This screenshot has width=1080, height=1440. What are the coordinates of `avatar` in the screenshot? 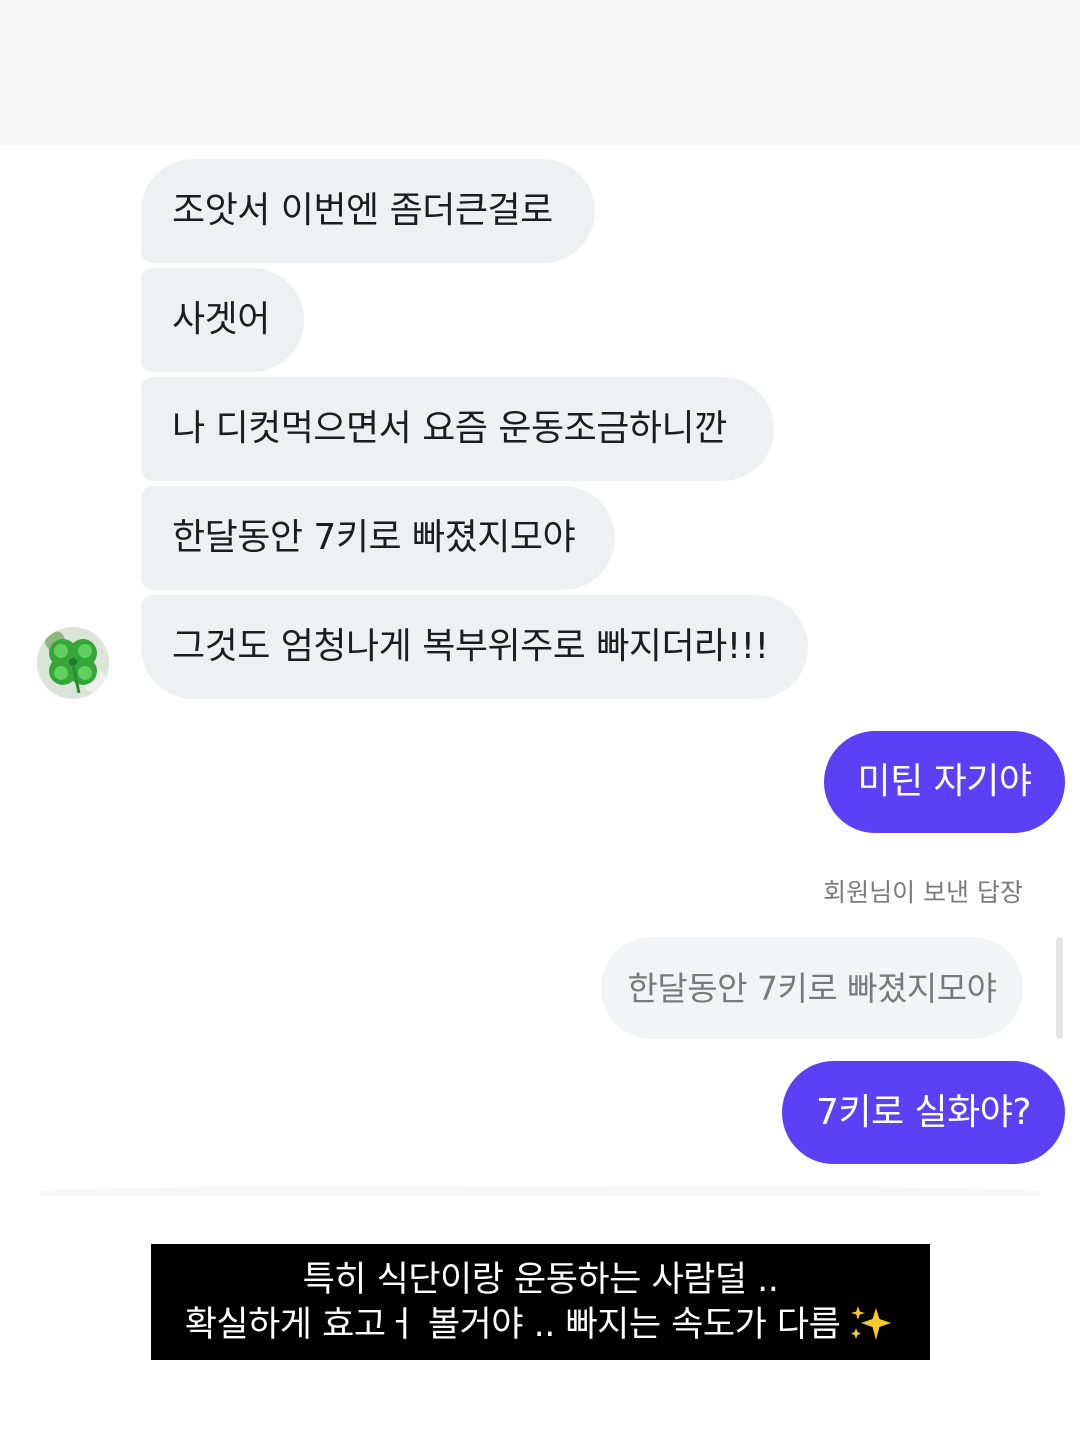 It's located at (73, 663).